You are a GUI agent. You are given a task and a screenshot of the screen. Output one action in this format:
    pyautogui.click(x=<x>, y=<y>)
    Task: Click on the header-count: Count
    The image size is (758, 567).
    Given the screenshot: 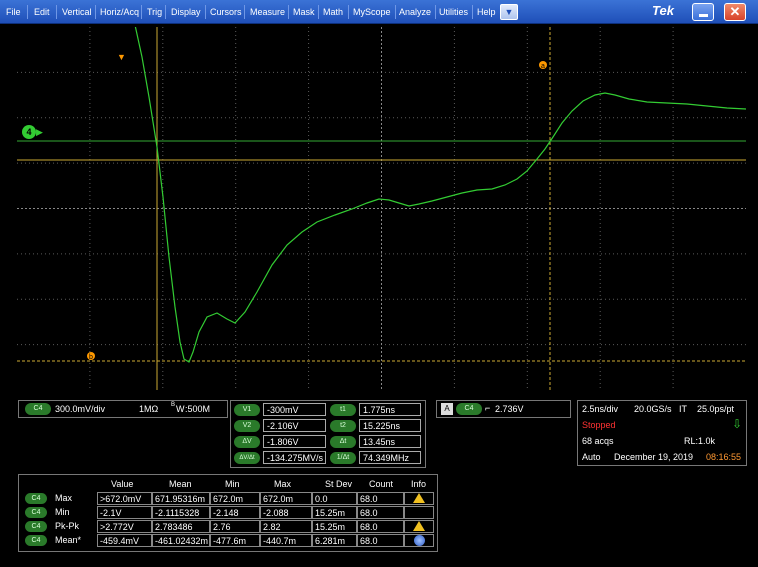 What is the action you would take?
    pyautogui.click(x=381, y=484)
    